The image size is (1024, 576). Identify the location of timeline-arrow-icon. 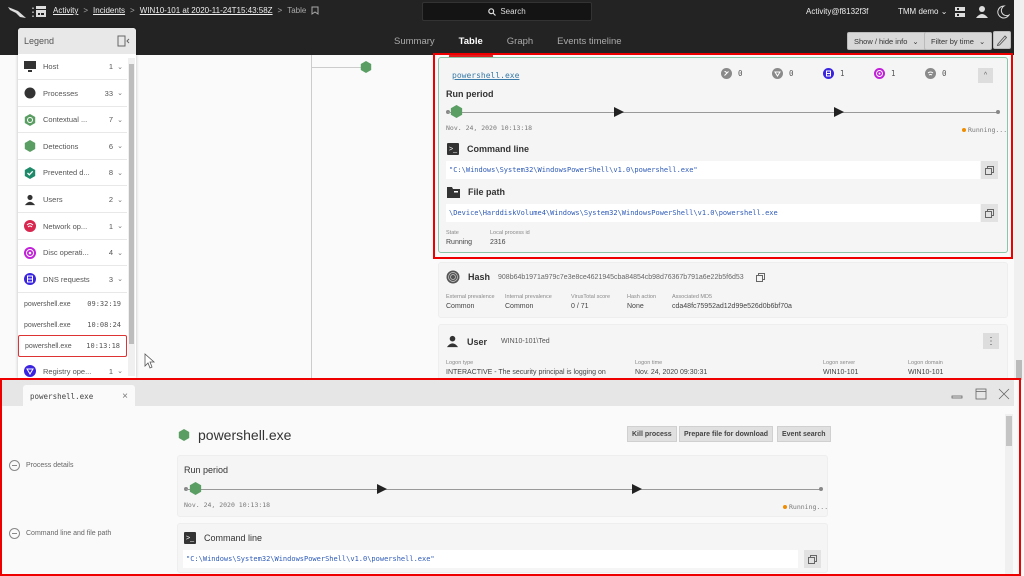
(839, 112).